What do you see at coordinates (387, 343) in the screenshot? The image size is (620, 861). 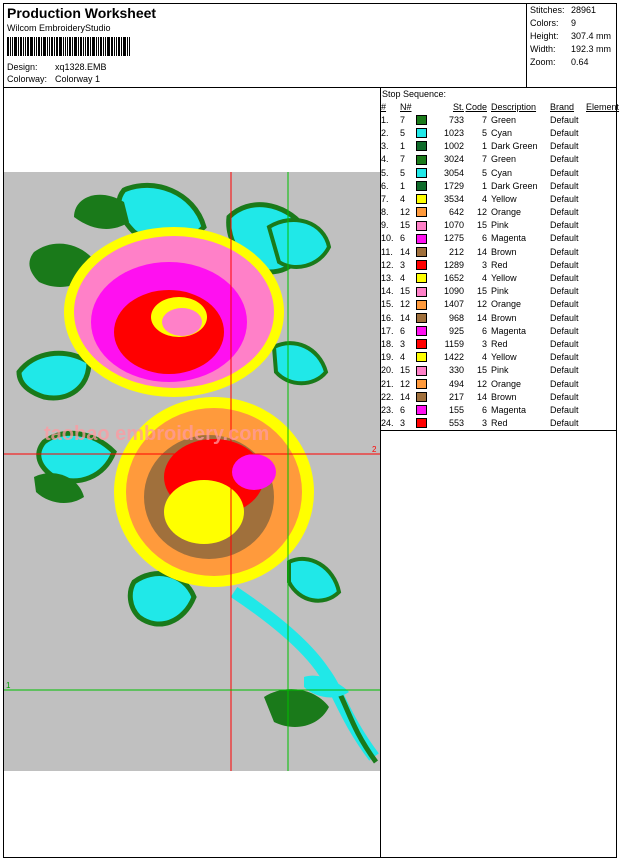 I see `row-index: 18.` at bounding box center [387, 343].